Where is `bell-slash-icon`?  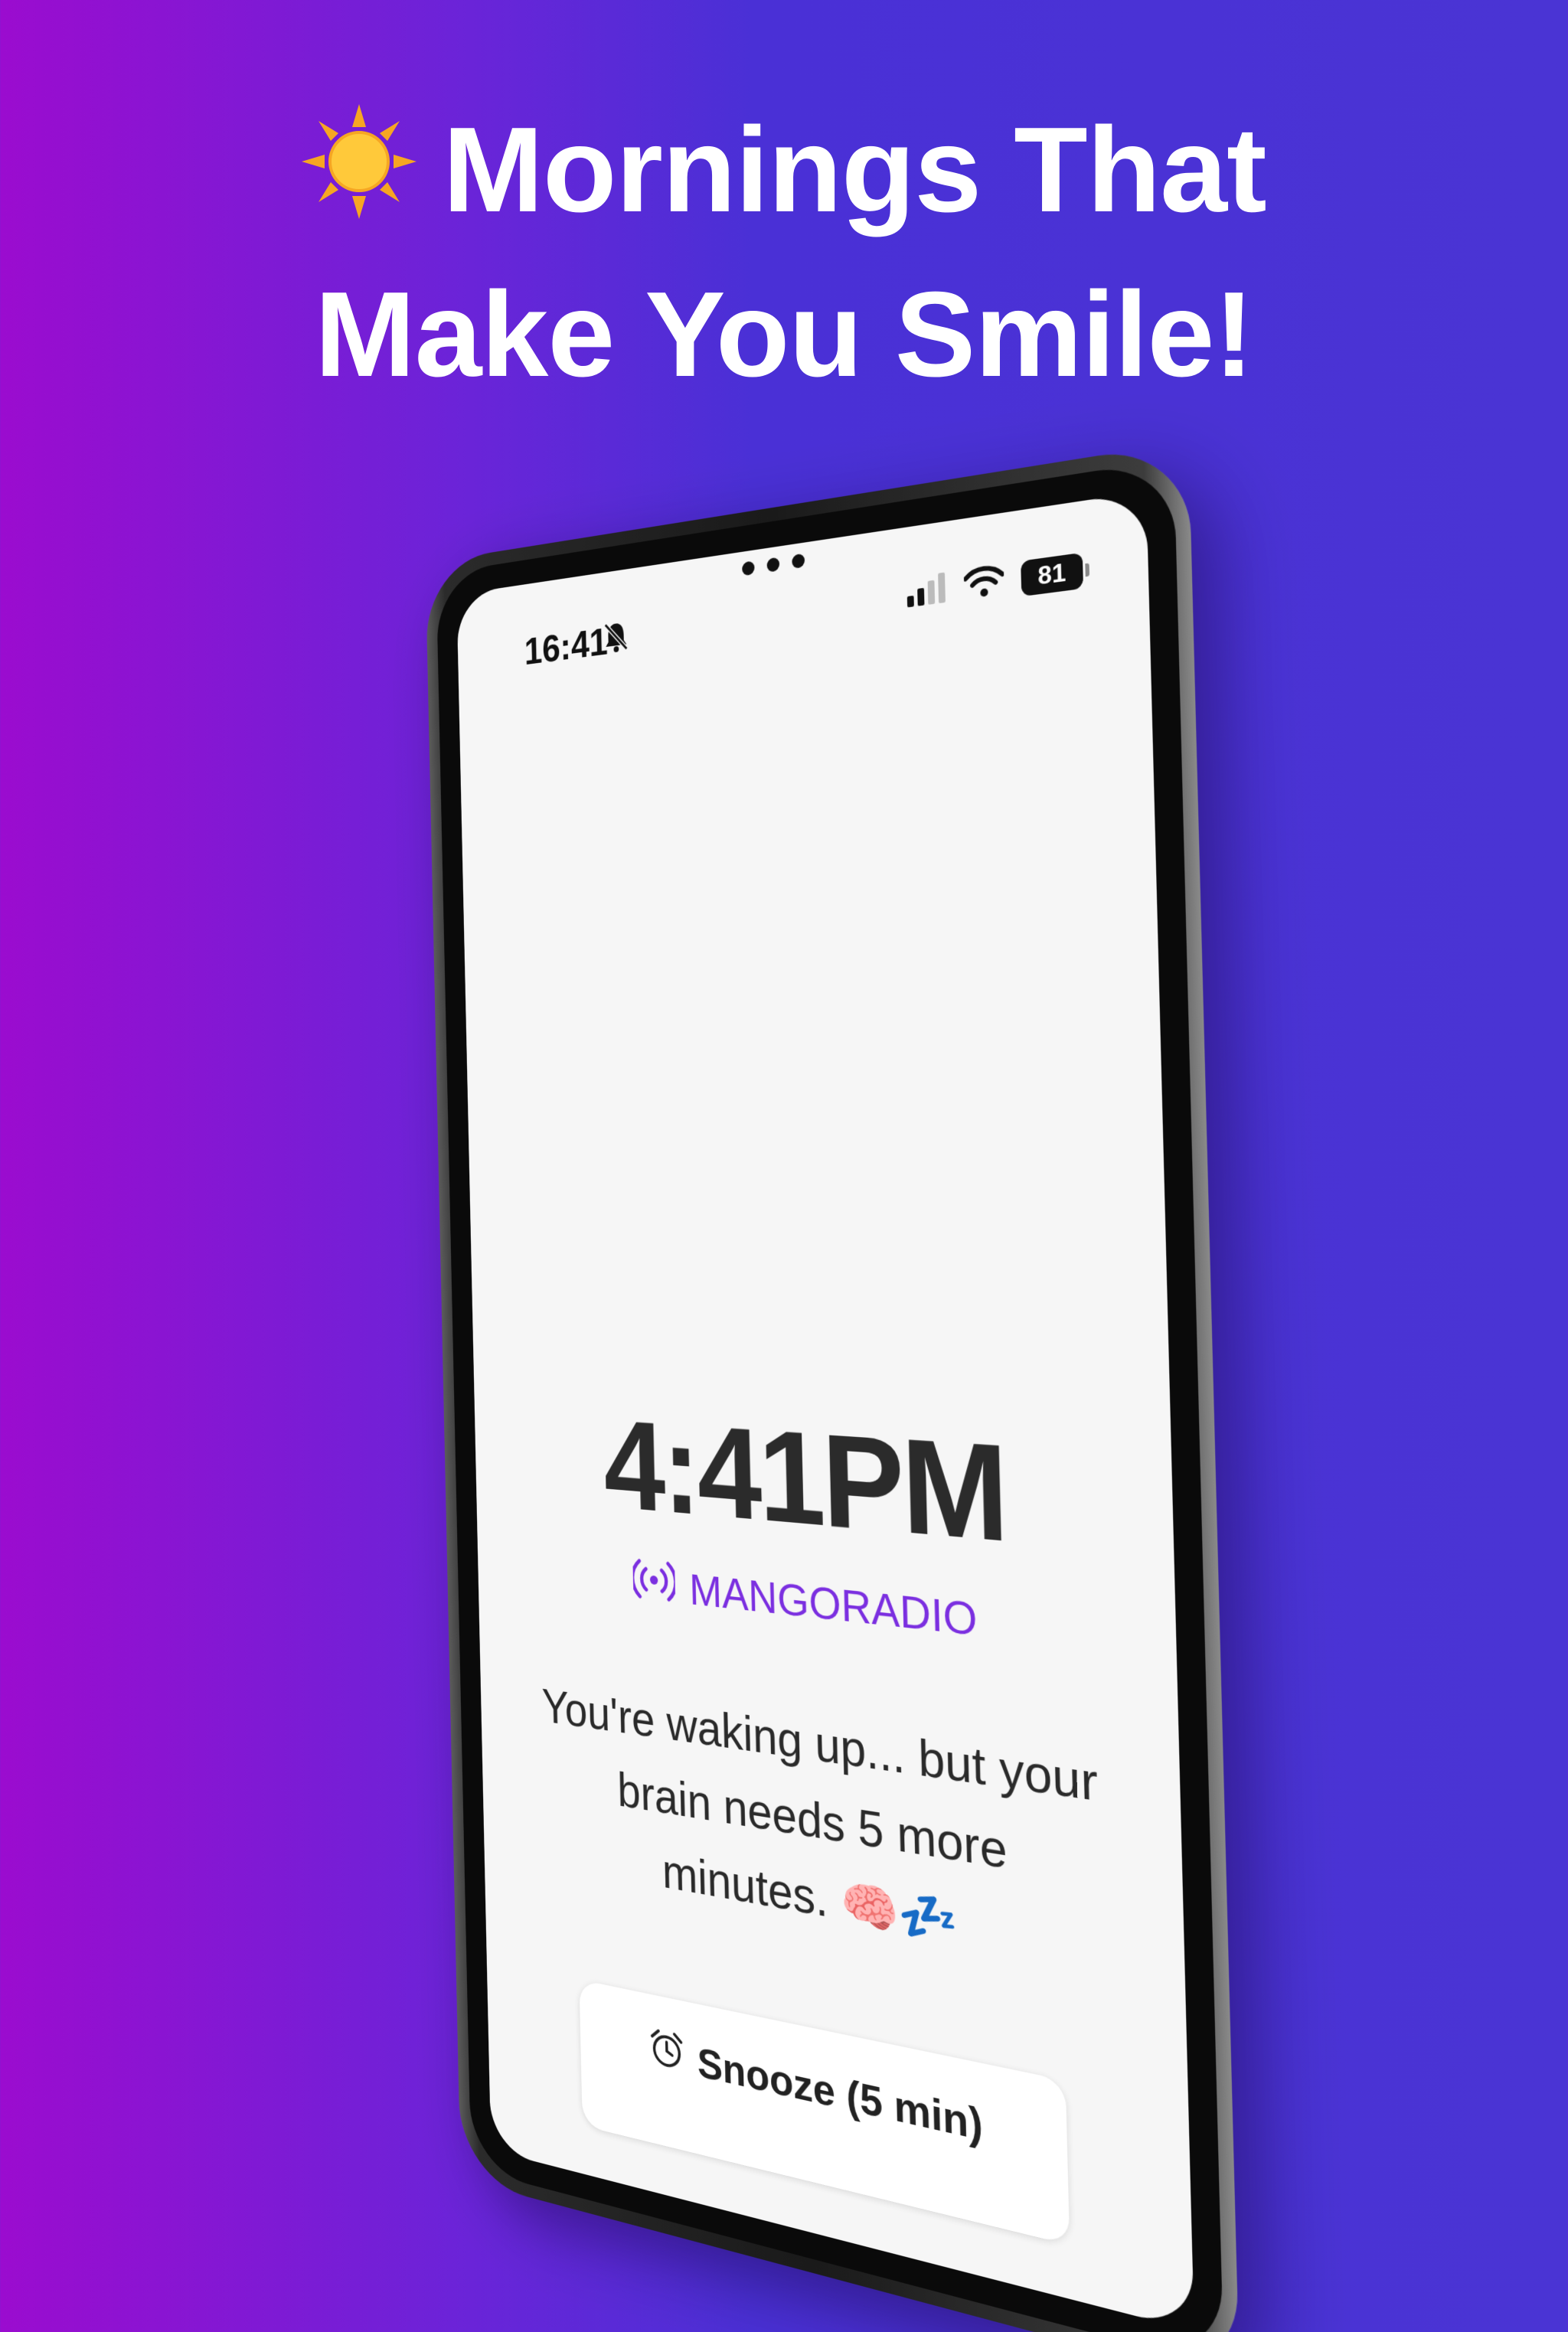
bell-slash-icon is located at coordinates (616, 638).